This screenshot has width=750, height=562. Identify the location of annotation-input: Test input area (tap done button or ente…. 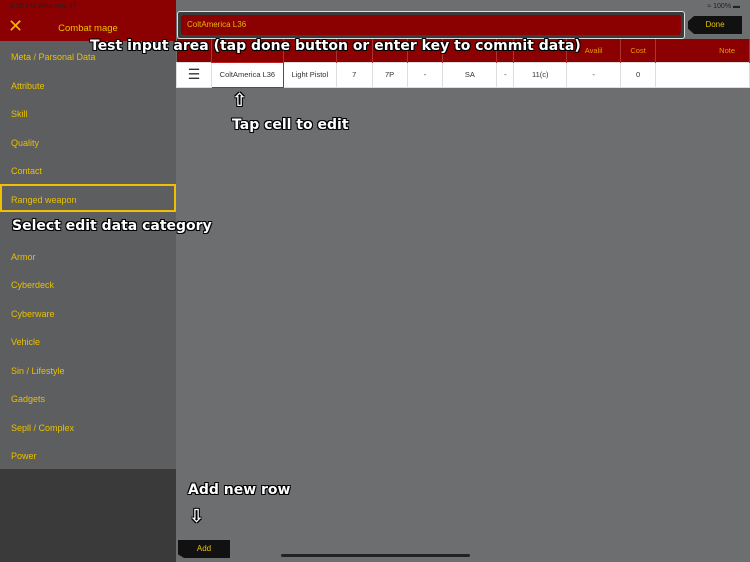
(335, 46).